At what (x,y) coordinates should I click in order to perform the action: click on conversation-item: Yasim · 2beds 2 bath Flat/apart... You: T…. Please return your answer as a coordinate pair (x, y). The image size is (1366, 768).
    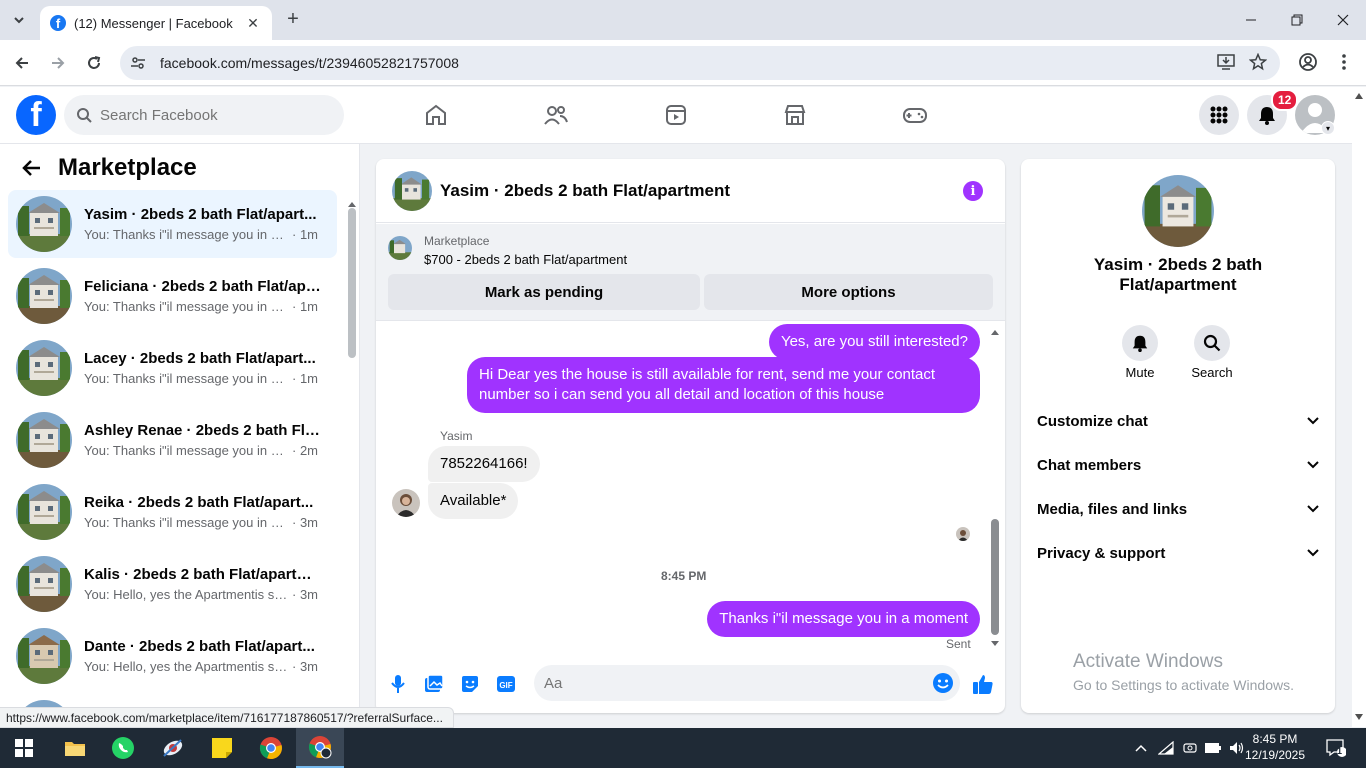
    Looking at the image, I should click on (172, 224).